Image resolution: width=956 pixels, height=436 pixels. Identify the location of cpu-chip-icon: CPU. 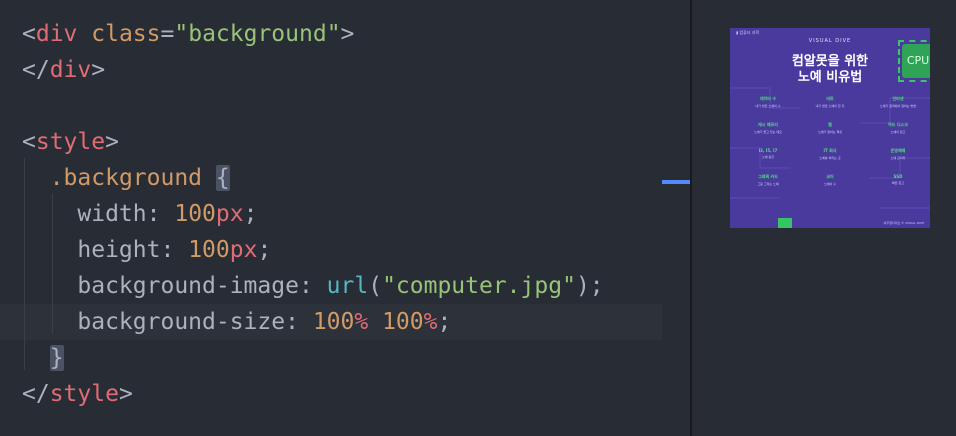
(916, 61).